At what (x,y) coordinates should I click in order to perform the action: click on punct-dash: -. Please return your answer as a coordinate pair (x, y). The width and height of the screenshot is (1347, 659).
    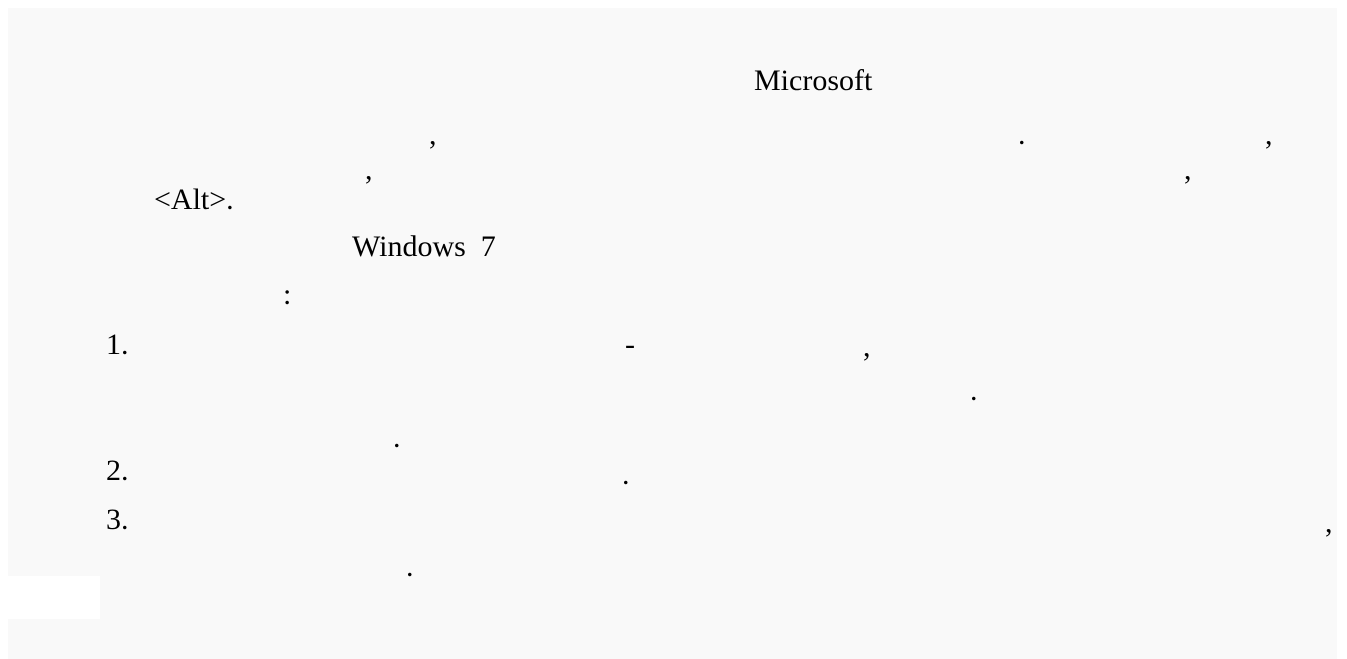
    Looking at the image, I should click on (630, 344).